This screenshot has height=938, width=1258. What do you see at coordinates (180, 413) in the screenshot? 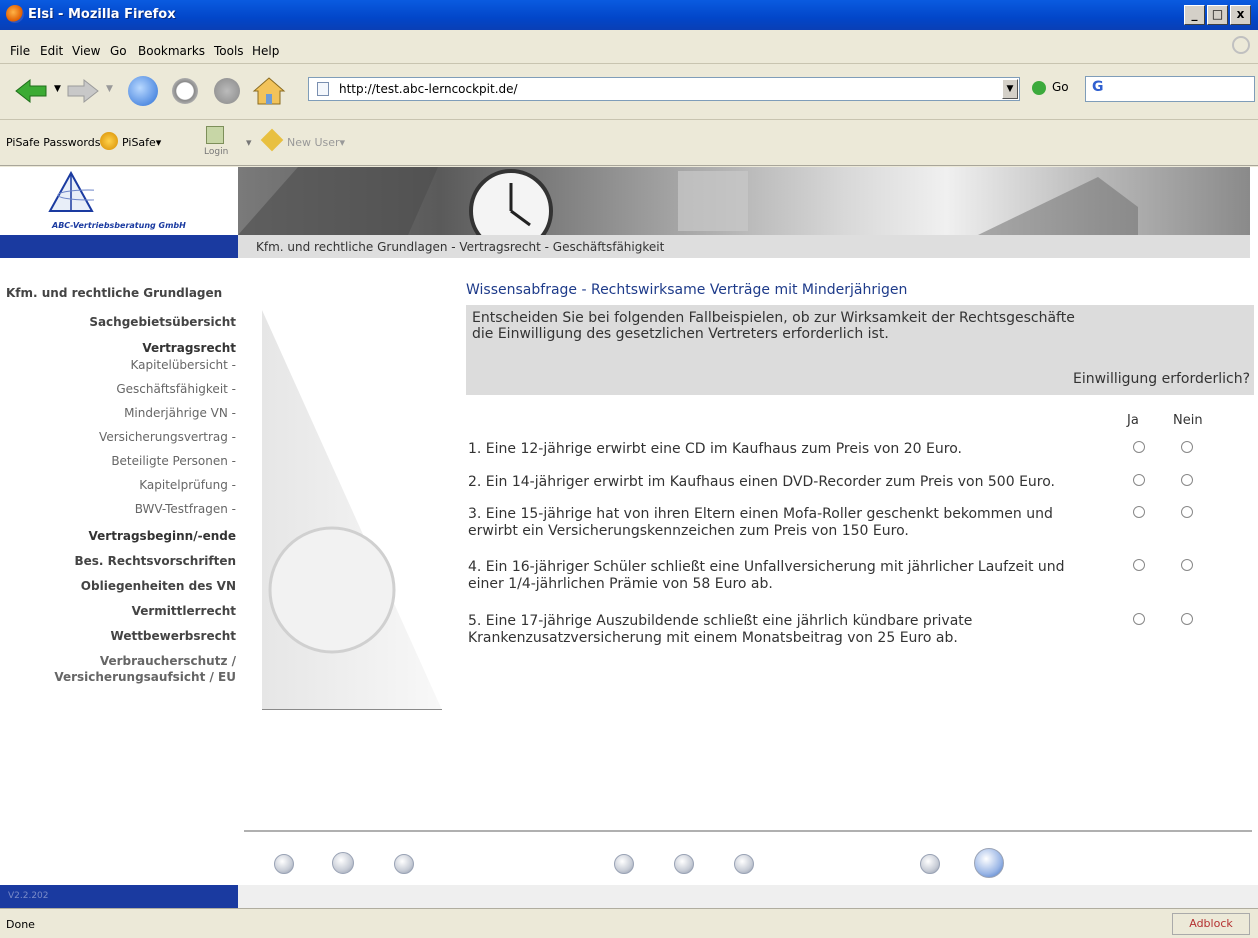
I see `sidebar-item-minderjaehrige-vn: Minderjährige VN -` at bounding box center [180, 413].